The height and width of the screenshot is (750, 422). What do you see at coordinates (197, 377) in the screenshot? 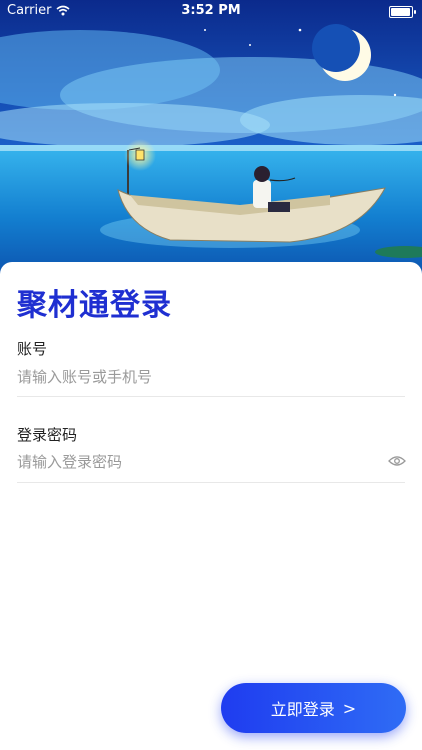
I see `account-input` at bounding box center [197, 377].